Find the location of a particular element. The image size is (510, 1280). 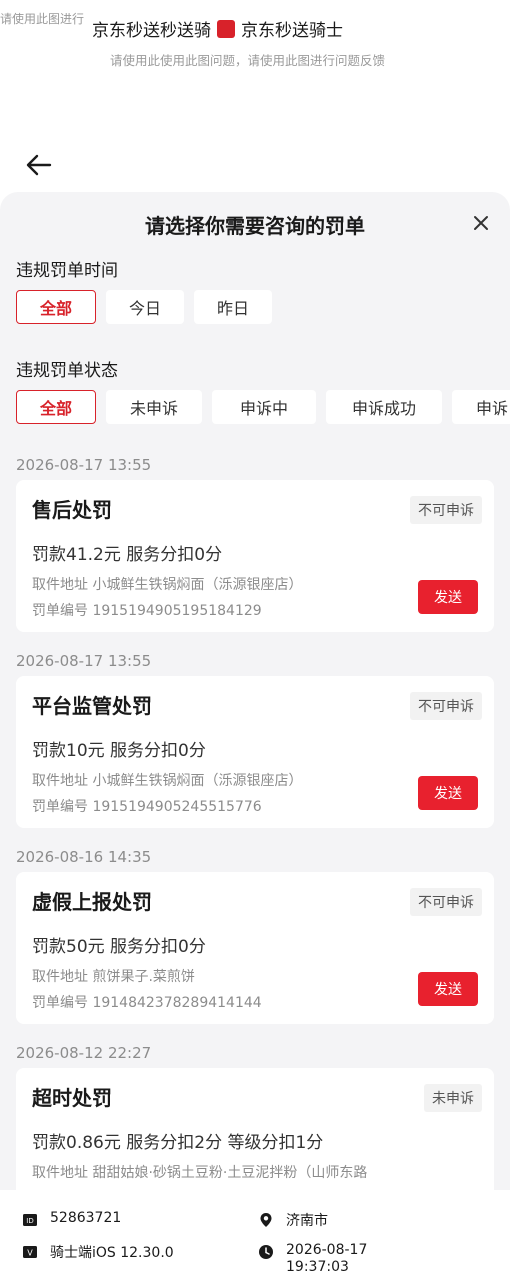

ticket-number: 罚单编号 1914842378289414144 is located at coordinates (147, 1003).